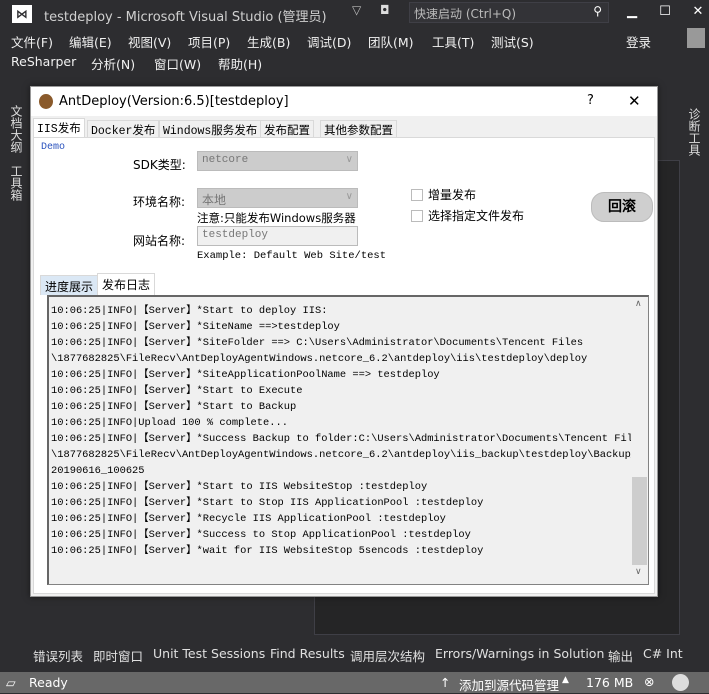 This screenshot has height=694, width=709. I want to click on status-bar: ▱ Ready ↑ 添加到源代码管理 ▲ 176 MB ⊗, so click(354, 682).